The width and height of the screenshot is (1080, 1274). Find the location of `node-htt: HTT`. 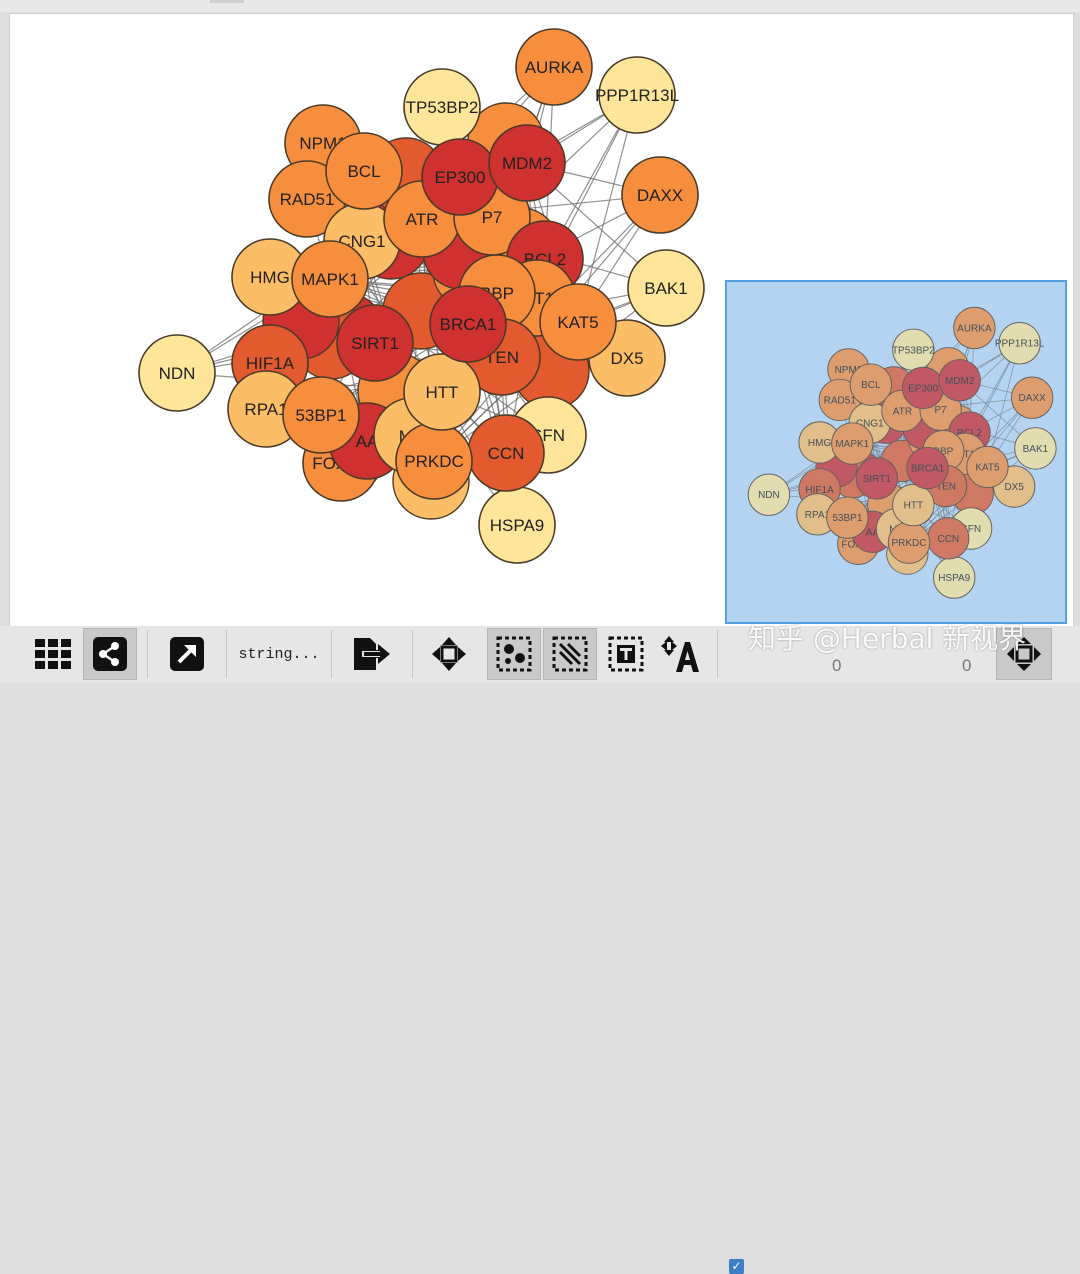

node-htt: HTT is located at coordinates (442, 392).